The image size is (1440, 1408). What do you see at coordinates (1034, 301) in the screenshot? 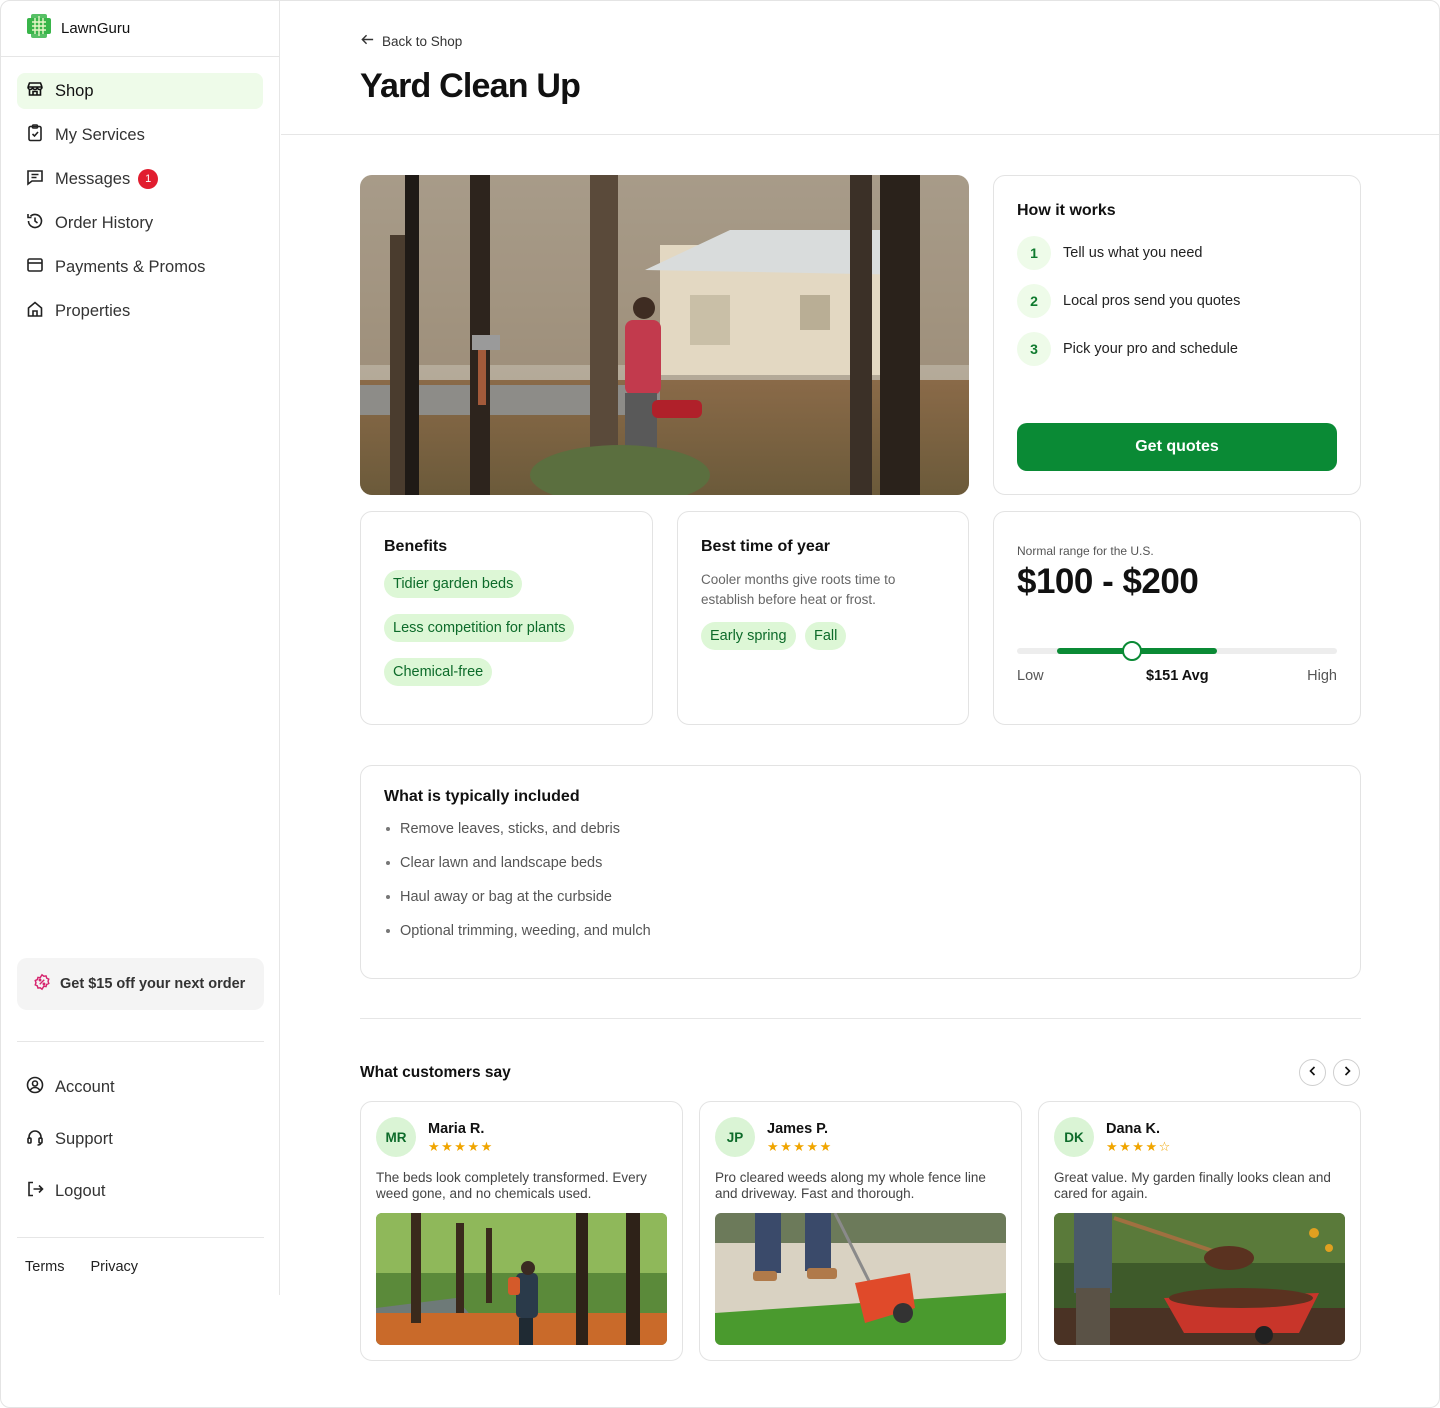
I see `step-number: 2` at bounding box center [1034, 301].